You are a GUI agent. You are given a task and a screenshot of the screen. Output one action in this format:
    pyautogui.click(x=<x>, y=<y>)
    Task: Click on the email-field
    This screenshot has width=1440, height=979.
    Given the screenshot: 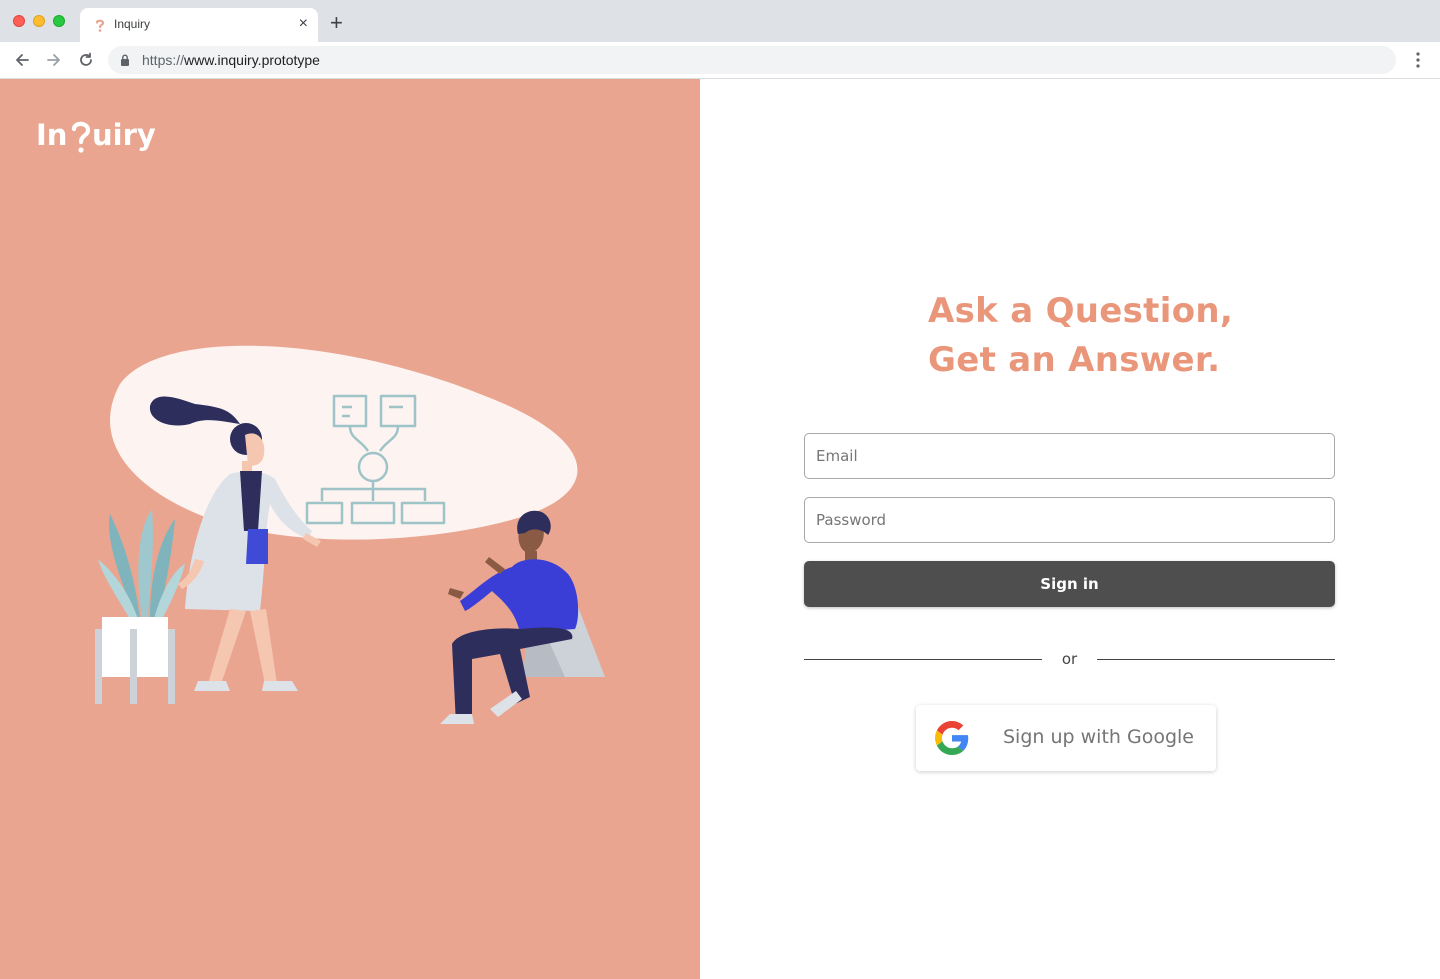 What is the action you would take?
    pyautogui.click(x=1069, y=456)
    